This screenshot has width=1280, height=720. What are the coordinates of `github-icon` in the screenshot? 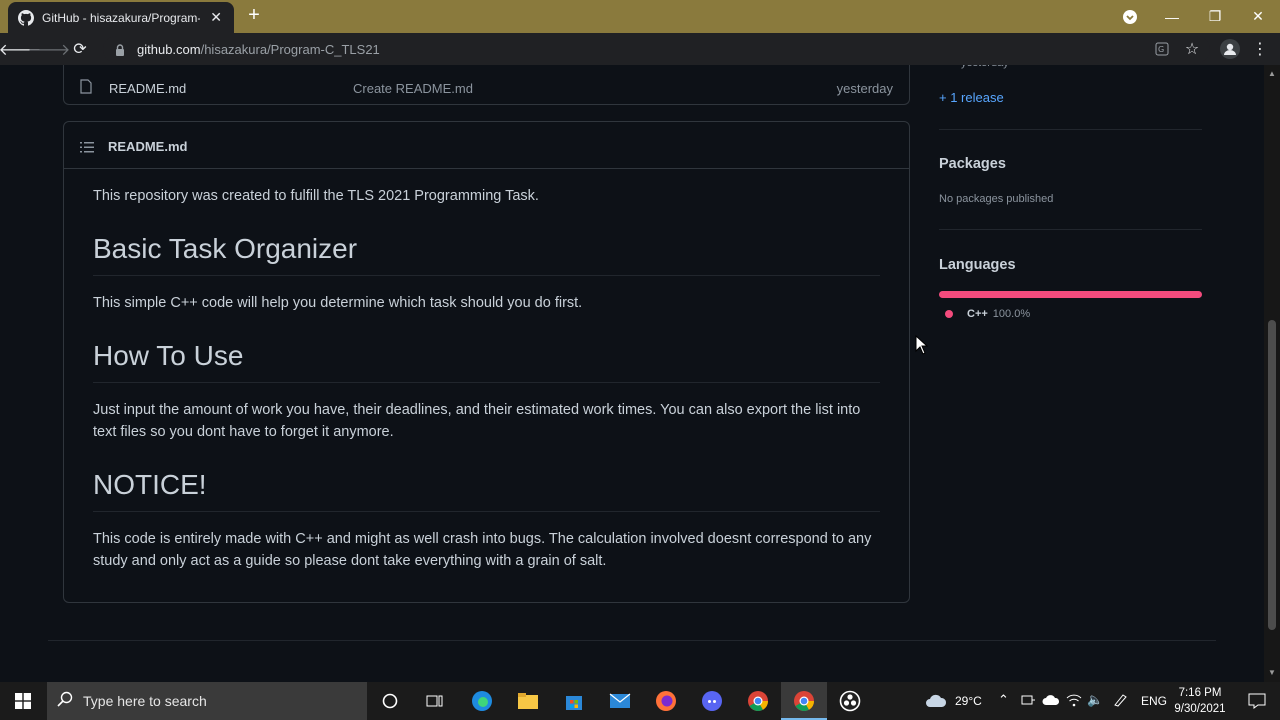 It's located at (26, 17).